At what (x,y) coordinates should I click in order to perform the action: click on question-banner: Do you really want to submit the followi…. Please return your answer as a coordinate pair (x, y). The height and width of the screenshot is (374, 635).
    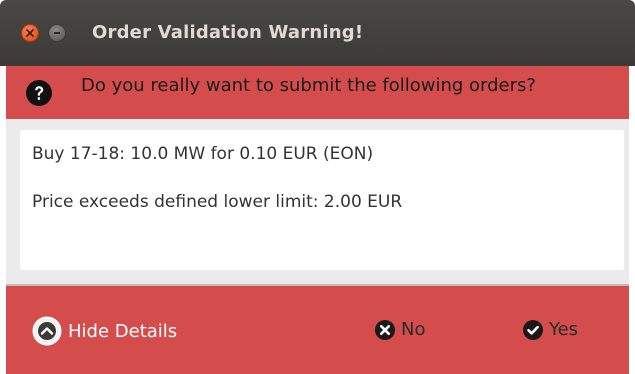
    Looking at the image, I should click on (317, 92).